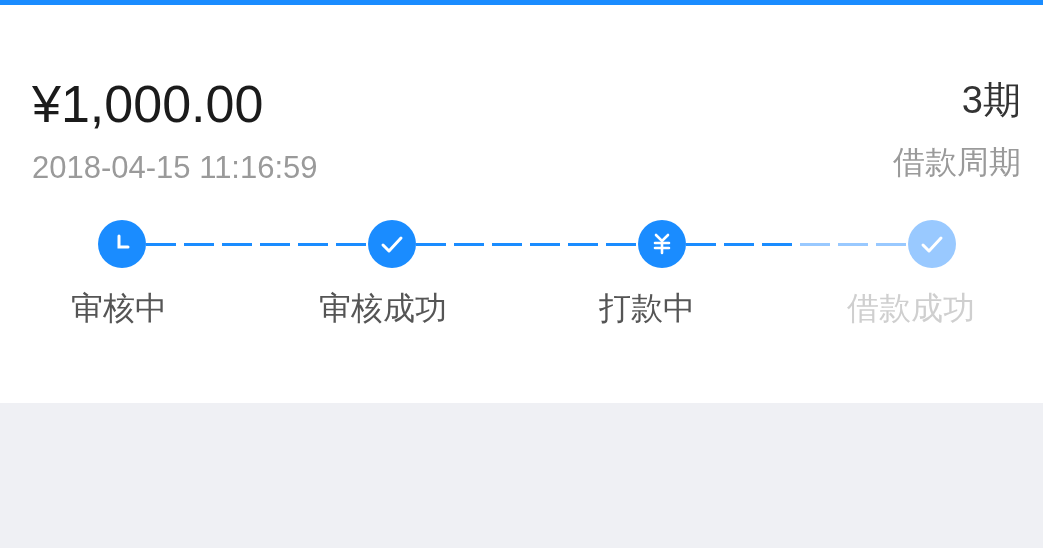 This screenshot has height=548, width=1043. I want to click on step-label: 审核中, so click(119, 308).